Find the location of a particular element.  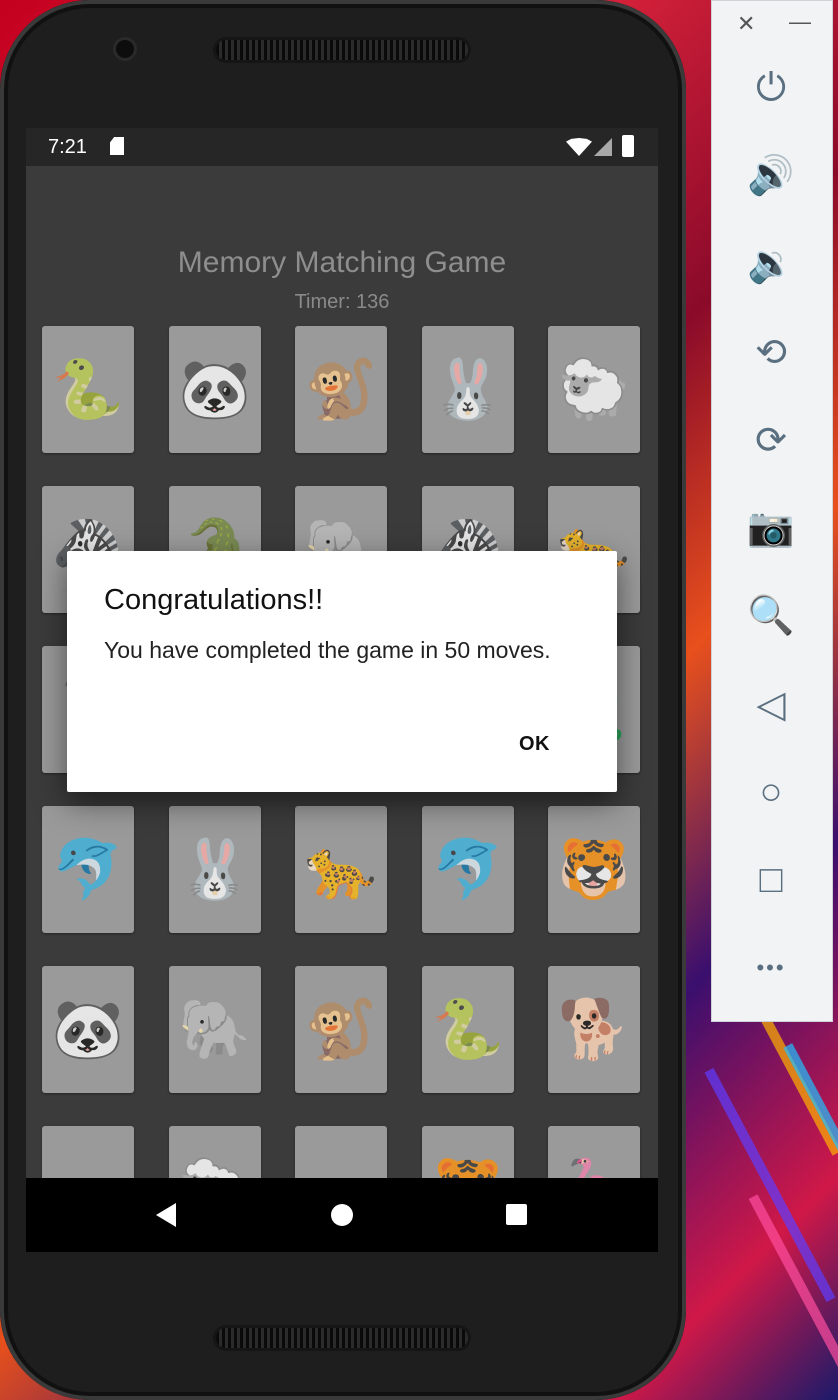

power-icon: ⏻ is located at coordinates (771, 88).